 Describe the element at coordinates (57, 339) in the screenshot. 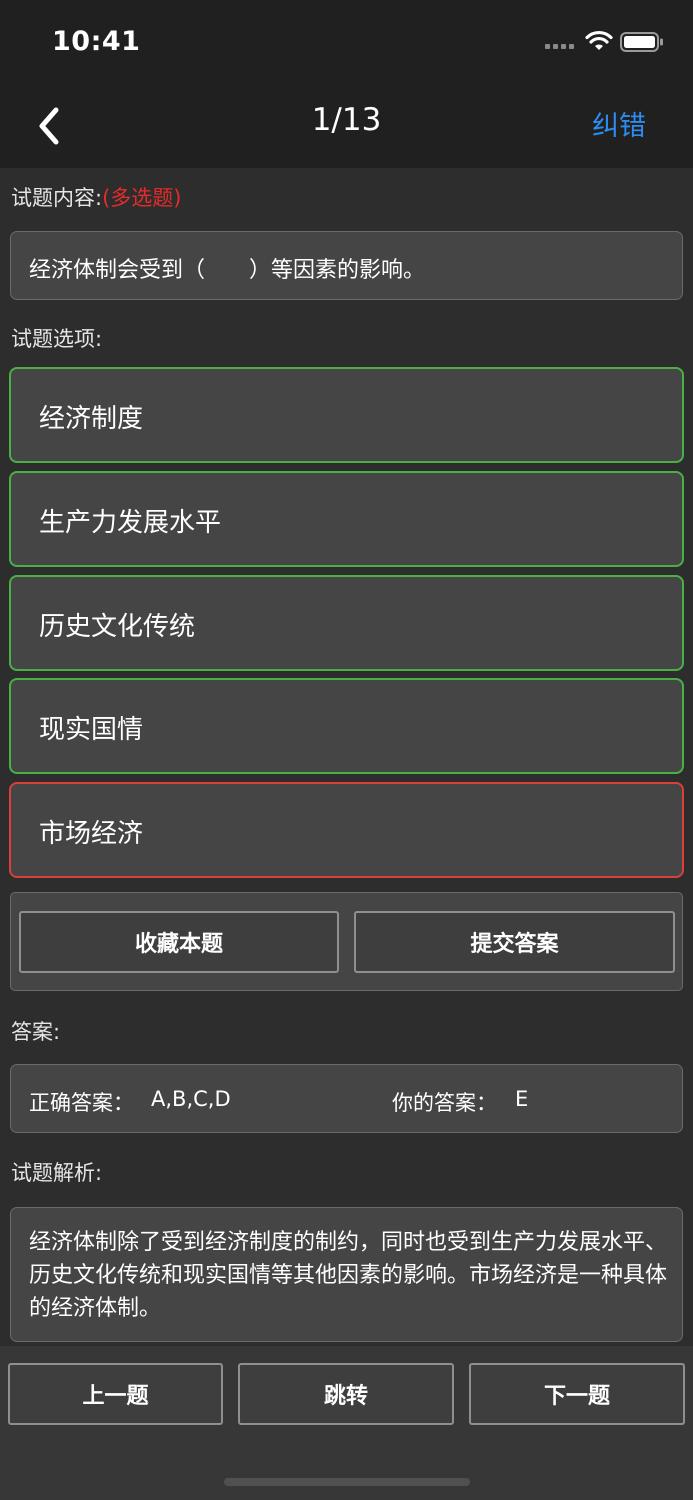

I see `options-section-label: 试题选项:` at that location.